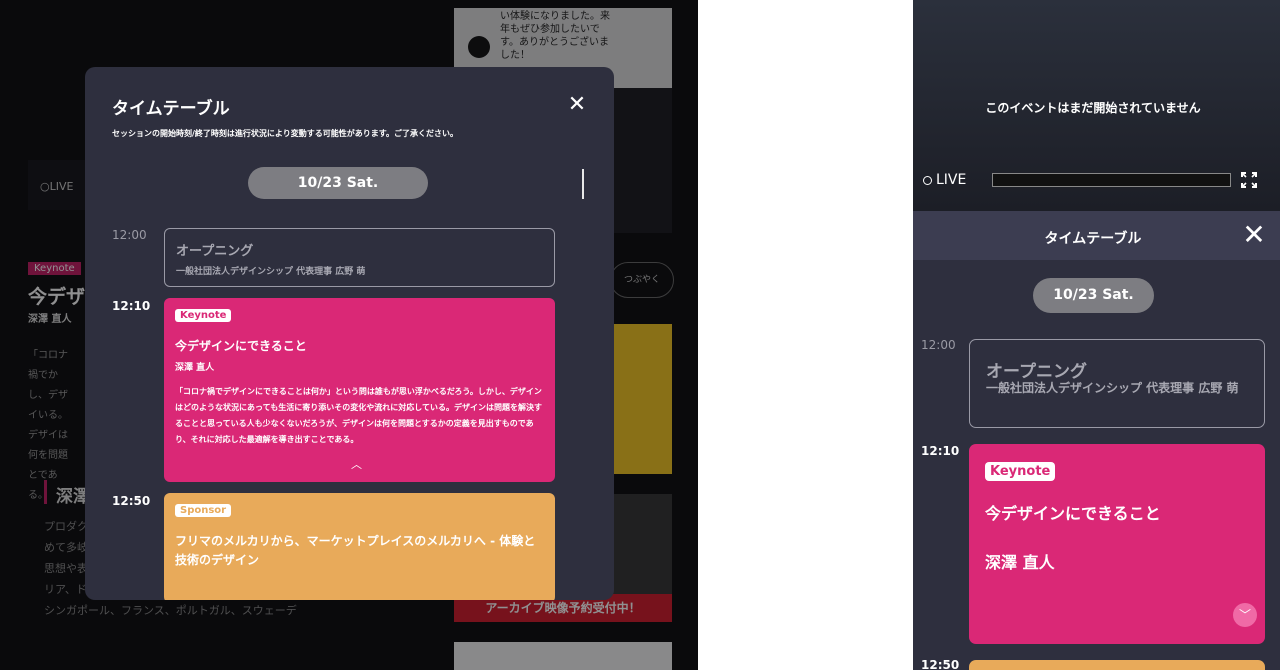 The image size is (1280, 670). I want to click on sponsor-tag: Sponsor, so click(203, 510).